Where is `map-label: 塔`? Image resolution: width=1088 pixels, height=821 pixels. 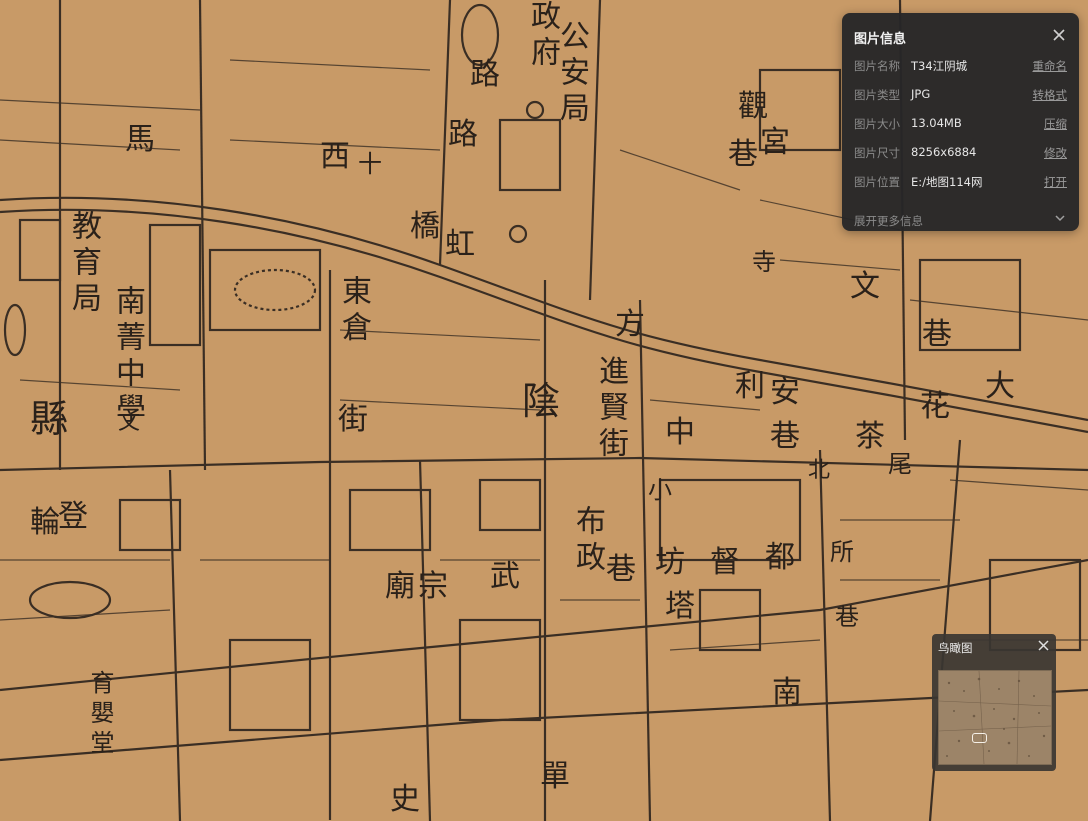 map-label: 塔 is located at coordinates (680, 606).